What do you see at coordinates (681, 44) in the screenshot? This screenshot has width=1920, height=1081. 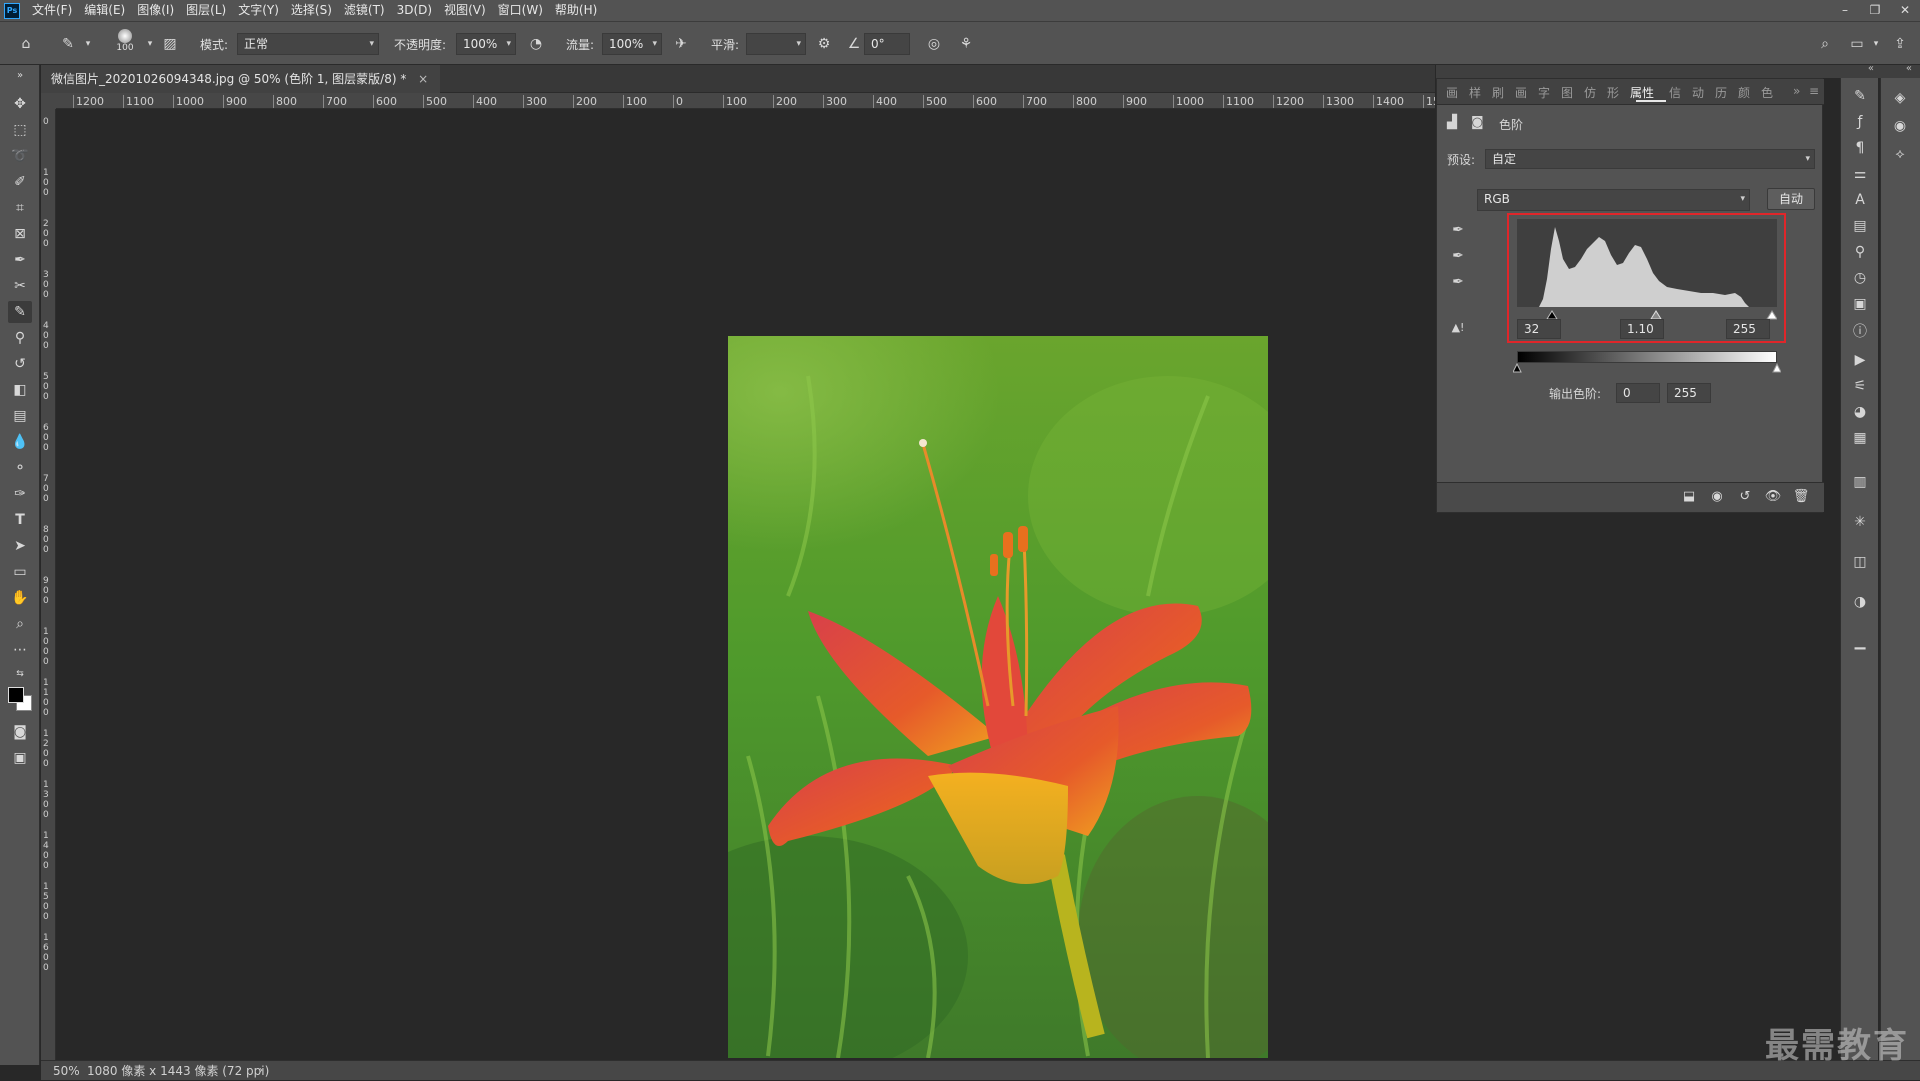 I see `airbrush-icon: ✈` at bounding box center [681, 44].